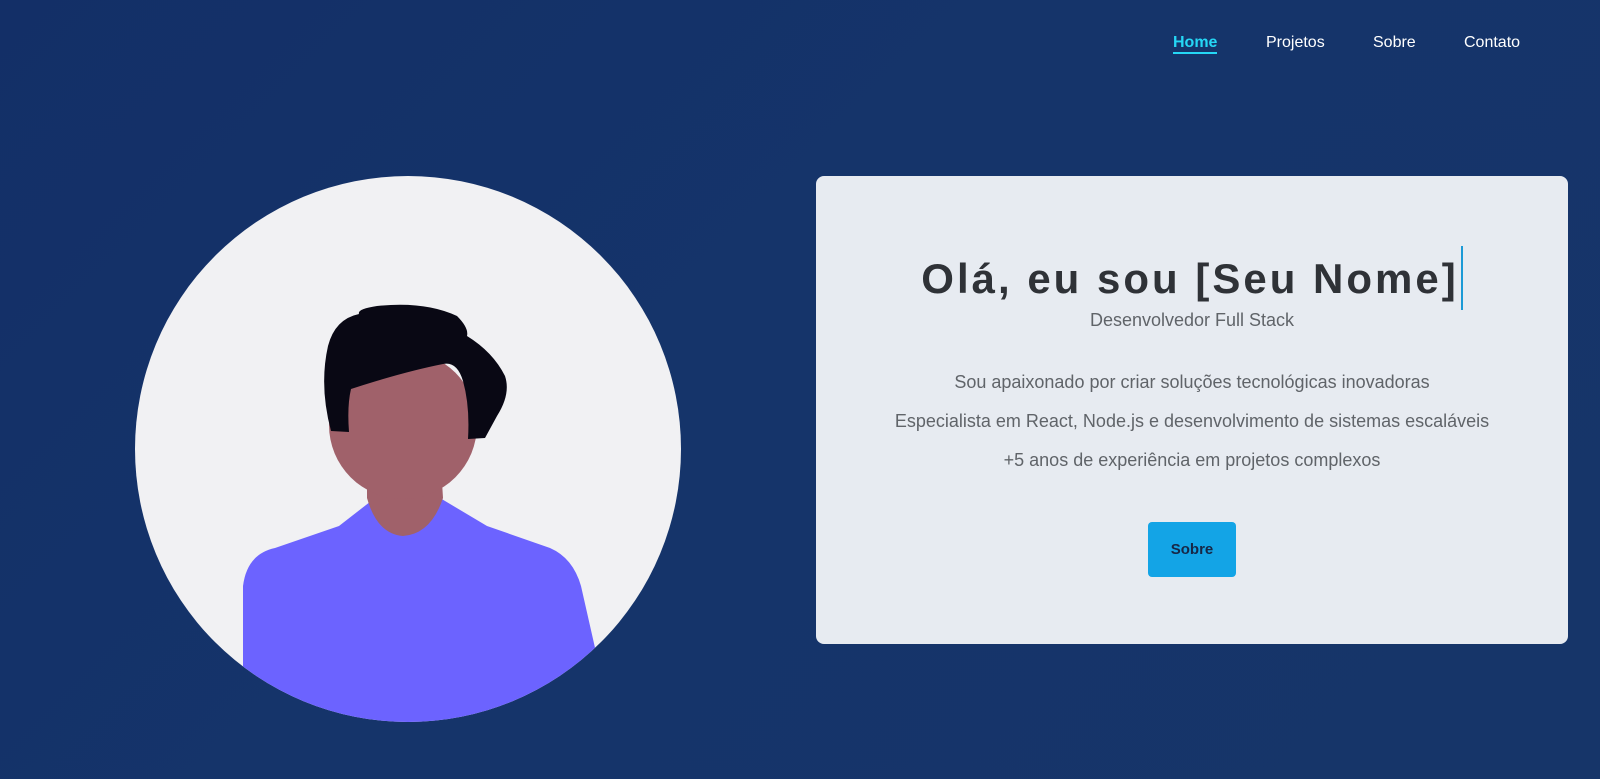 This screenshot has width=1600, height=779. Describe the element at coordinates (1492, 43) in the screenshot. I see `nav-link-contato: Contato` at that location.